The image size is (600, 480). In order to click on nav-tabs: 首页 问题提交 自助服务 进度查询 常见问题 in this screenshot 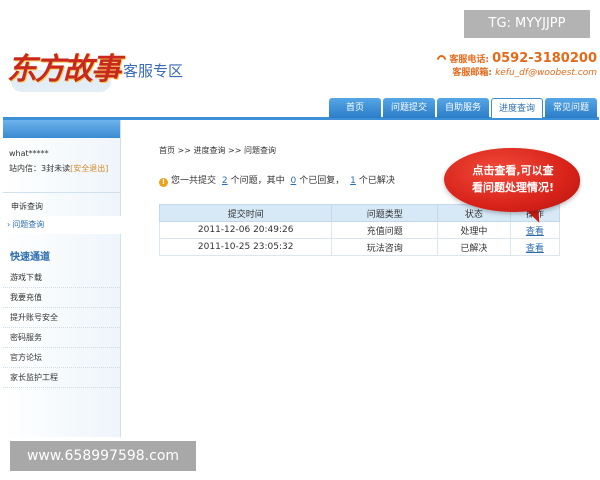, I will do `click(464, 108)`.